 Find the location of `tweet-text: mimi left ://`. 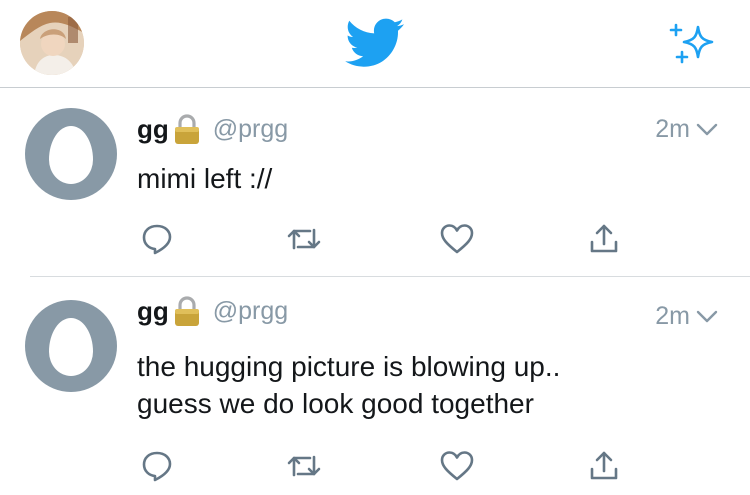

tweet-text: mimi left :// is located at coordinates (204, 178).